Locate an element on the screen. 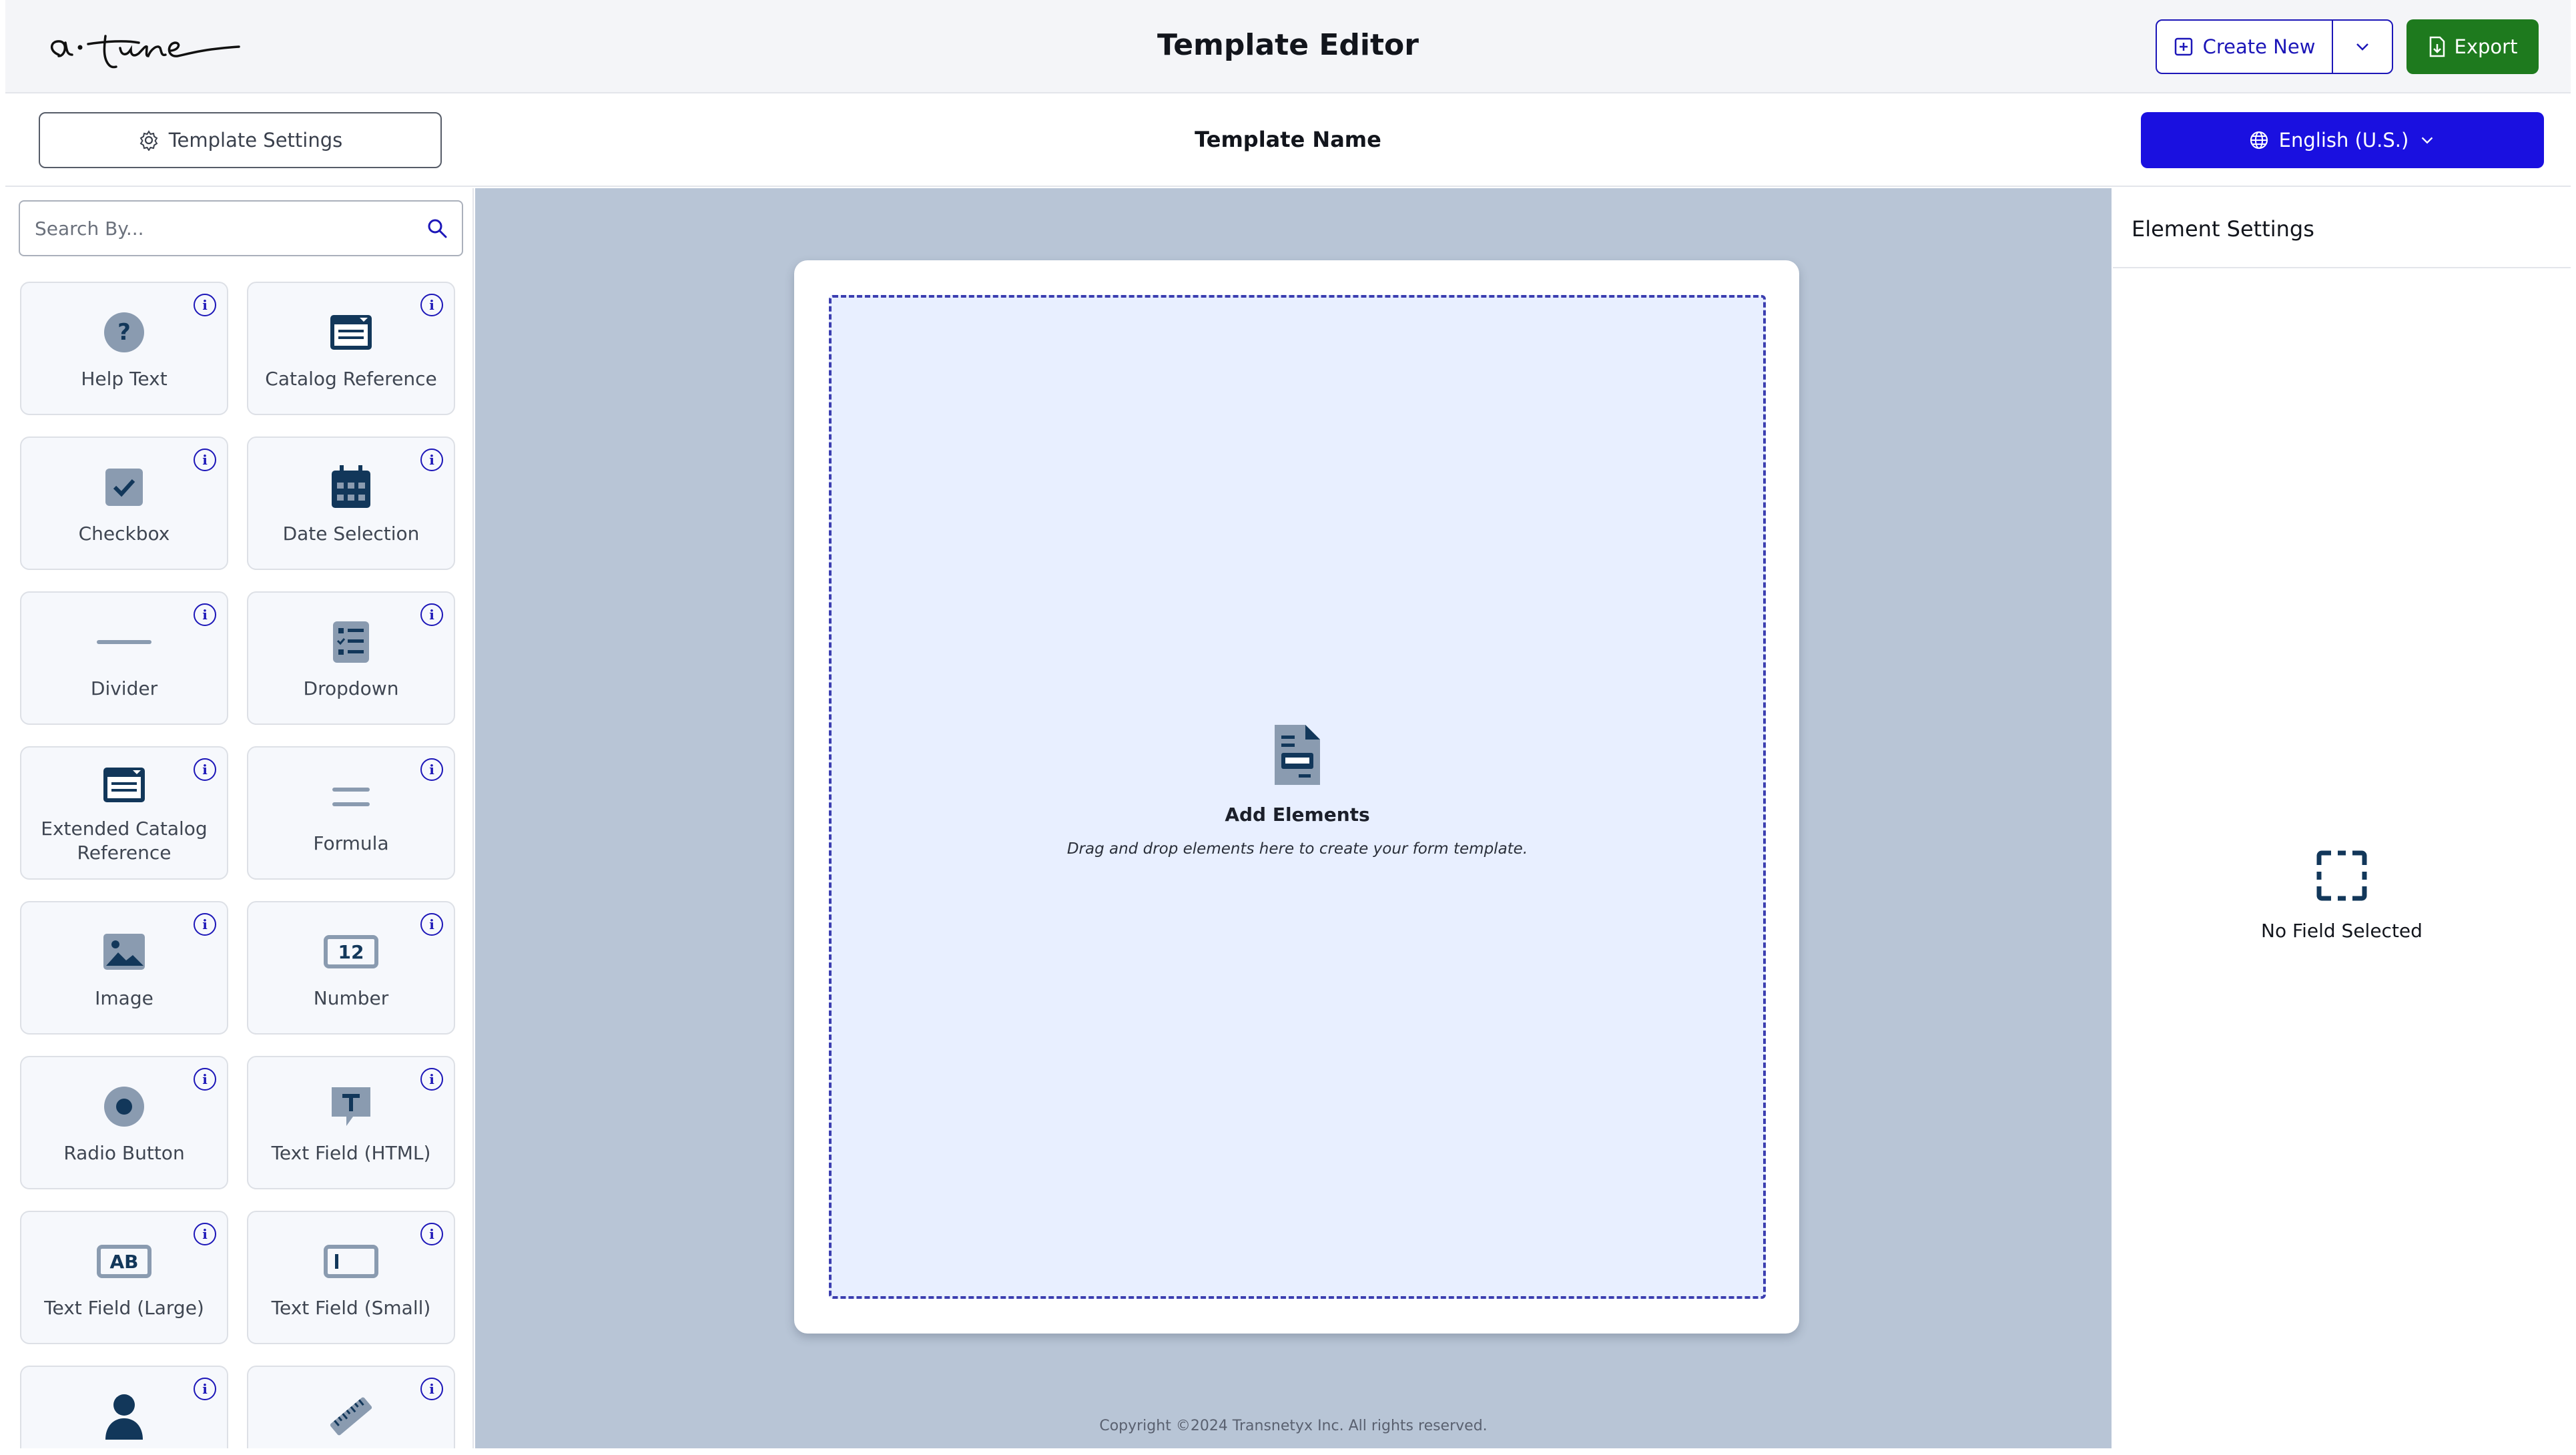 This screenshot has height=1455, width=2576. text-large-icon: AB is located at coordinates (124, 1262).